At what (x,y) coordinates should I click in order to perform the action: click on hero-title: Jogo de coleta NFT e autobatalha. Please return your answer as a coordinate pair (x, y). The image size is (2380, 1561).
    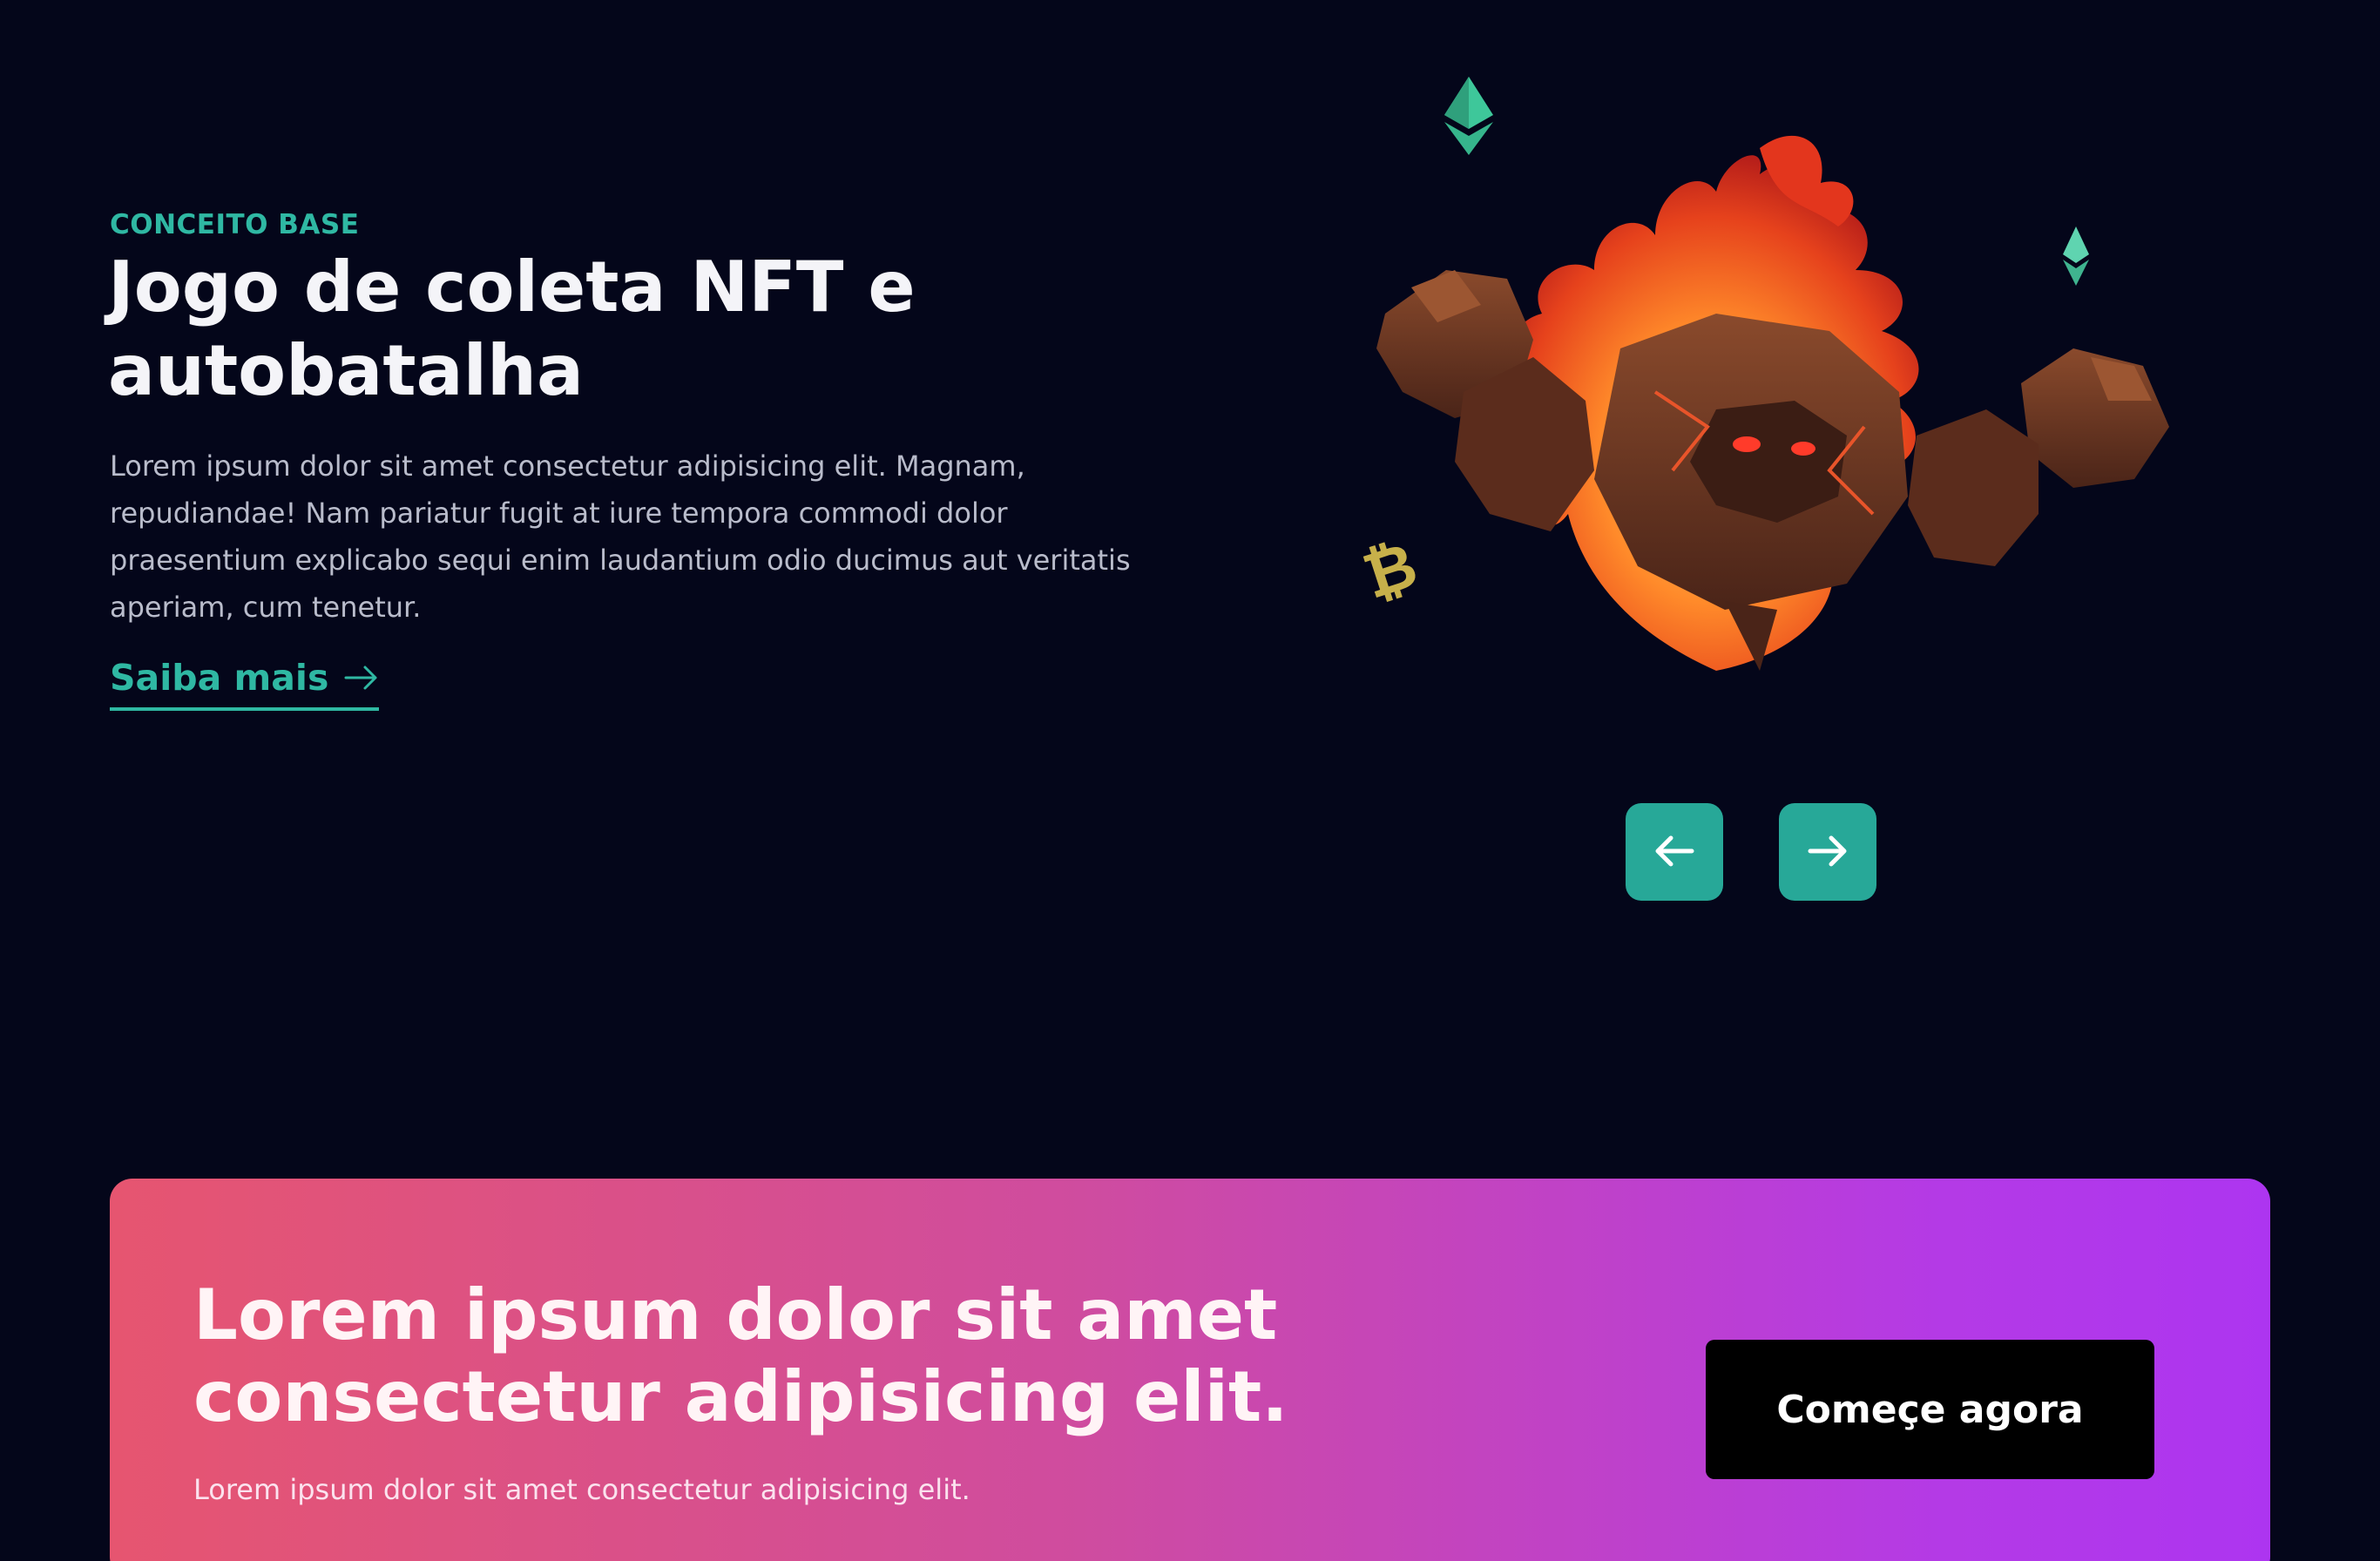
    Looking at the image, I should click on (512, 329).